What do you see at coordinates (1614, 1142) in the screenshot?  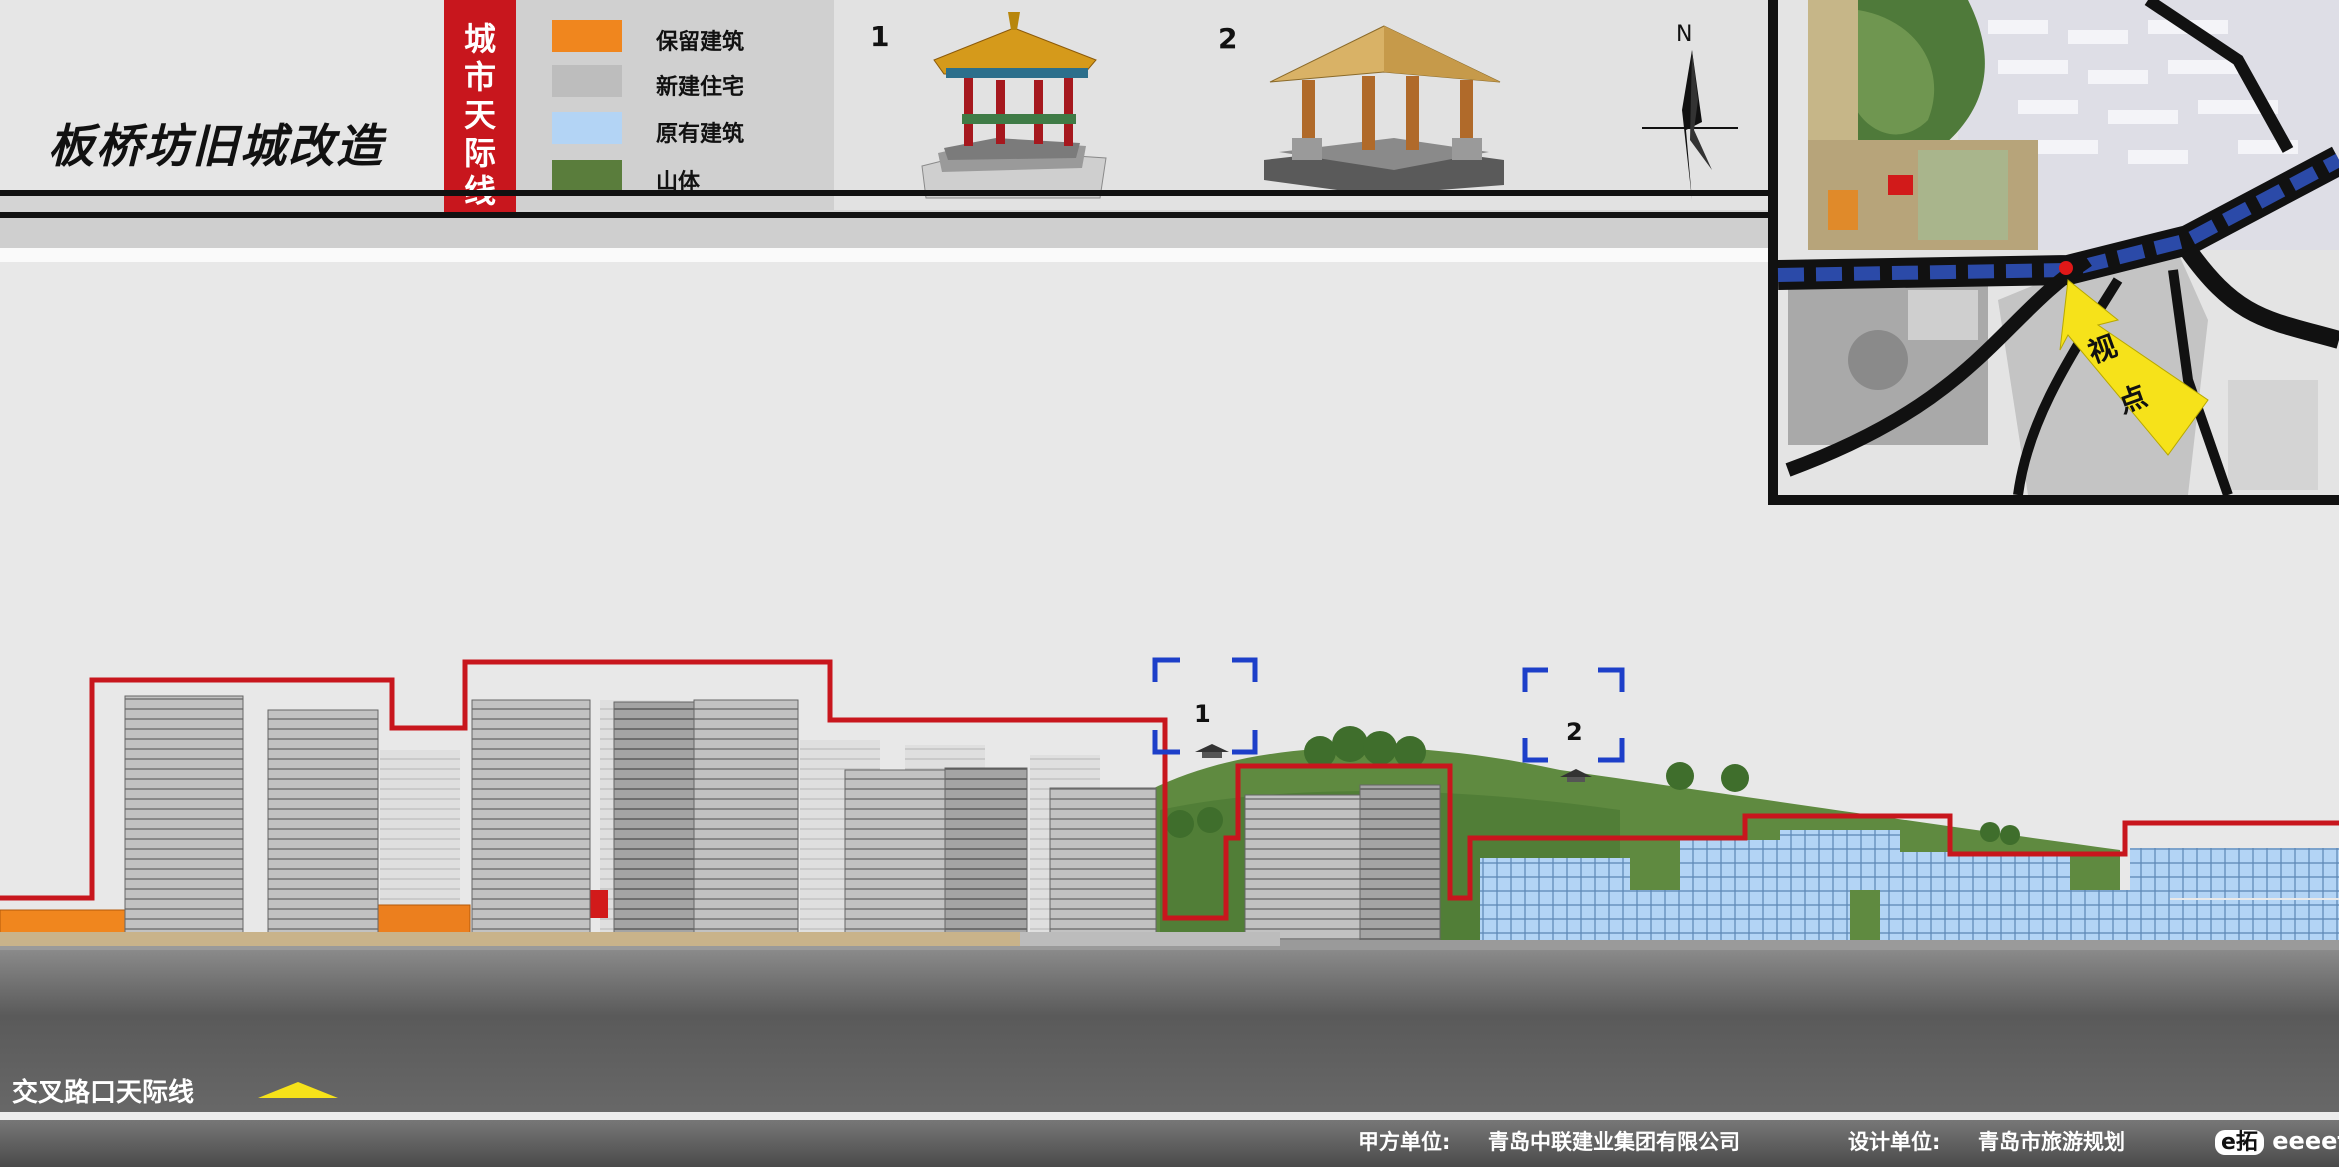 I see `client-name: 青岛中联建业集团有限公司` at bounding box center [1614, 1142].